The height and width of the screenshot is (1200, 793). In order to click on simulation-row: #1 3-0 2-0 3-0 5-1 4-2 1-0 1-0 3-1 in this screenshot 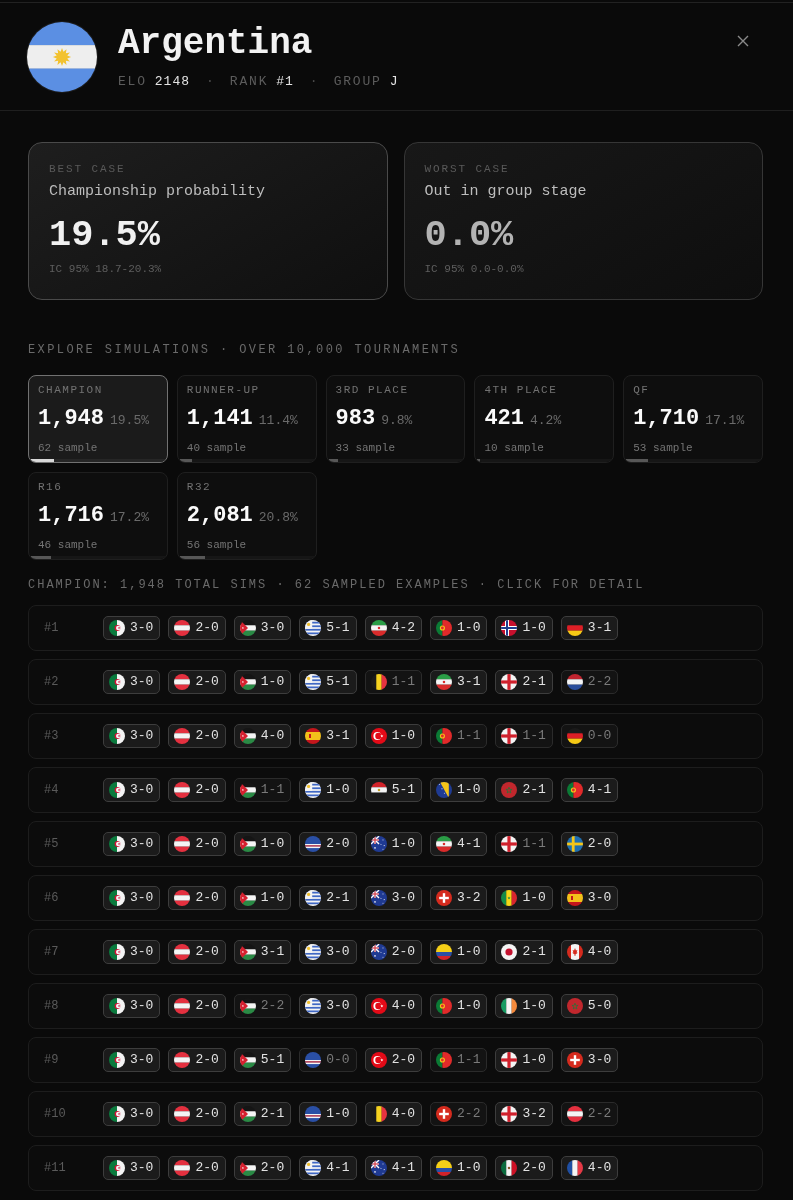, I will do `click(395, 628)`.